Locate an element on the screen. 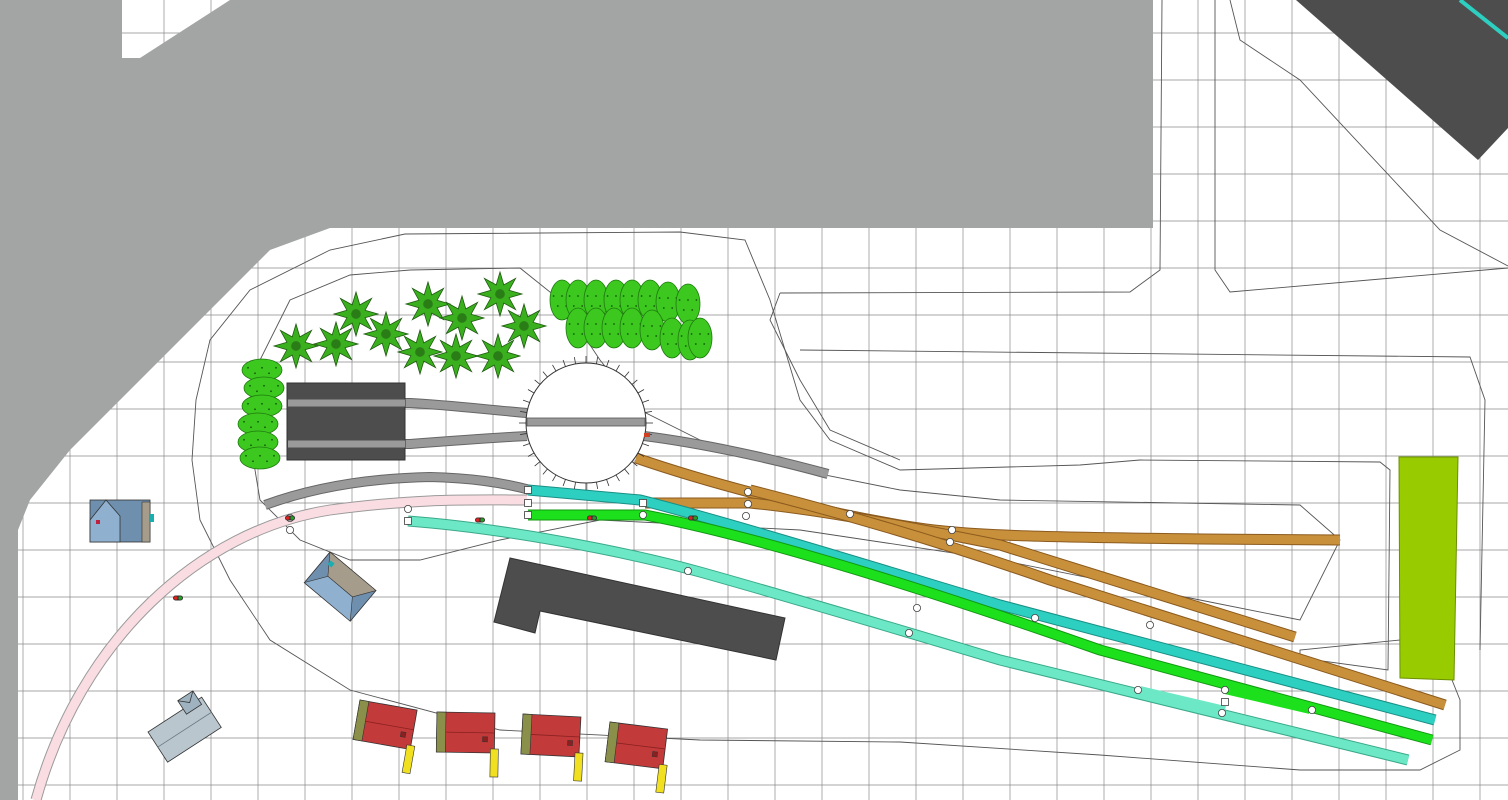 The height and width of the screenshot is (800, 1508). signal-lamp-red is located at coordinates (690, 518).